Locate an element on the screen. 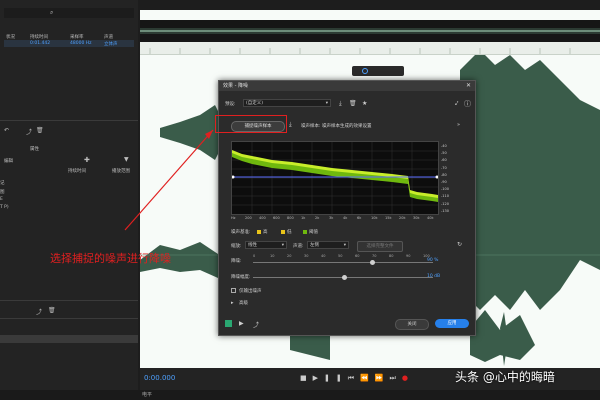 The width and height of the screenshot is (600, 400). transport-controls: ■▶❚❚⏮⏪⏩⏭● is located at coordinates (357, 378).